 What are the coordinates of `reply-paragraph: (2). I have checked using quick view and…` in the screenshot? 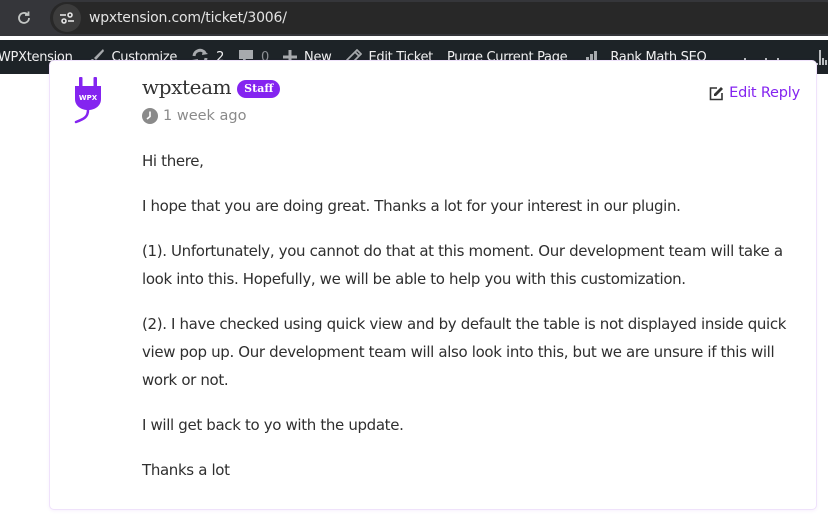 It's located at (464, 352).